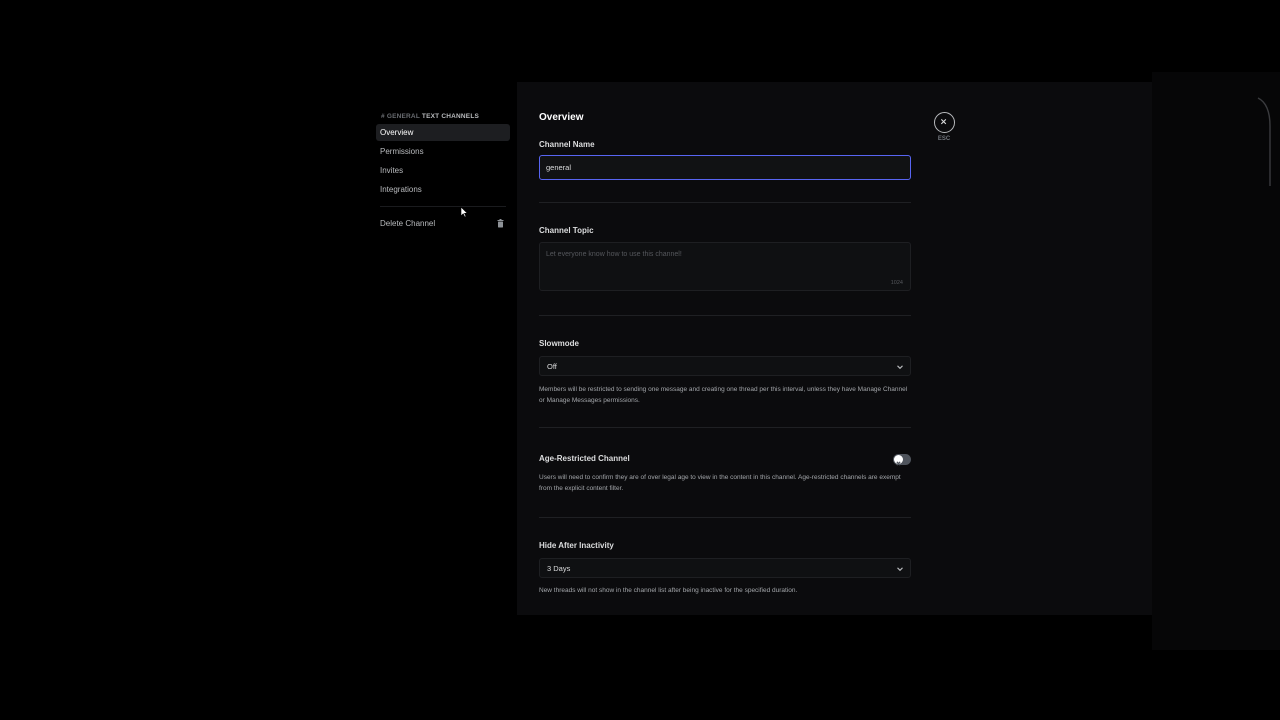  Describe the element at coordinates (464, 212) in the screenshot. I see `mouse-cursor-icon` at that location.